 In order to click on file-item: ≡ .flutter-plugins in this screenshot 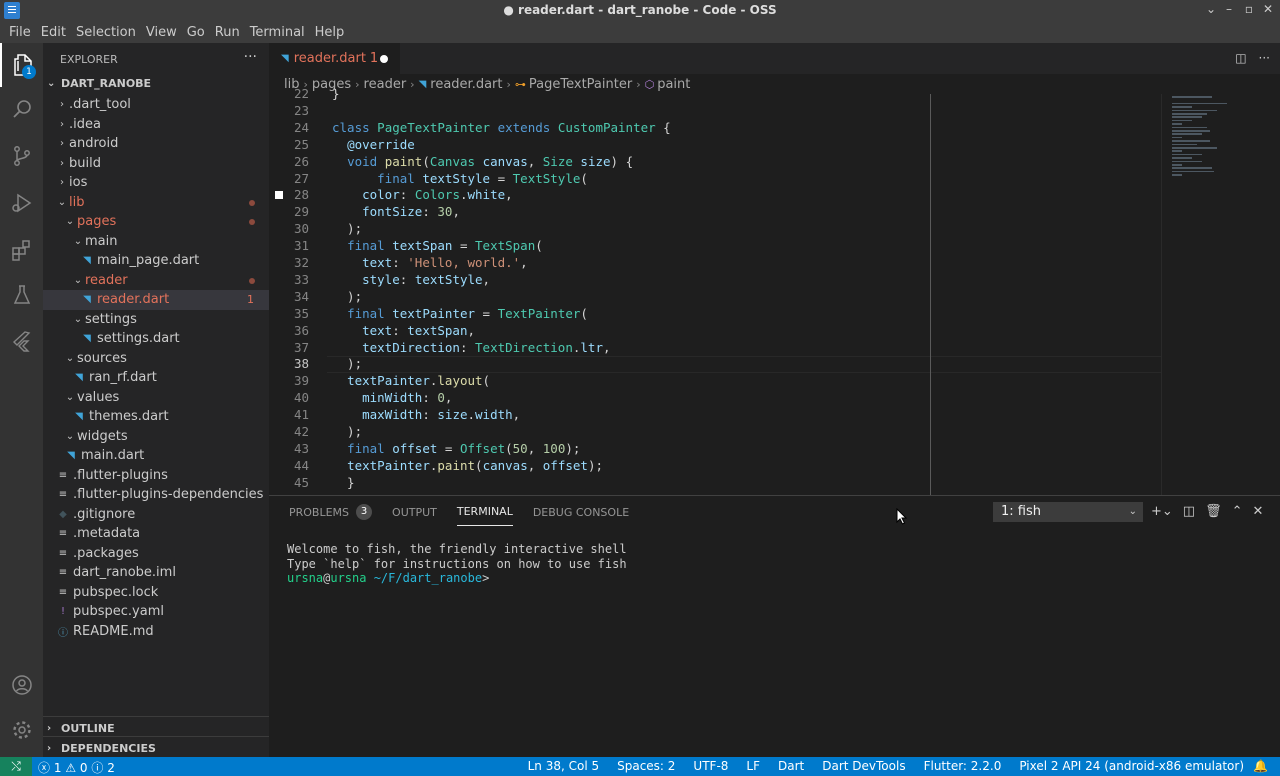, I will do `click(156, 476)`.